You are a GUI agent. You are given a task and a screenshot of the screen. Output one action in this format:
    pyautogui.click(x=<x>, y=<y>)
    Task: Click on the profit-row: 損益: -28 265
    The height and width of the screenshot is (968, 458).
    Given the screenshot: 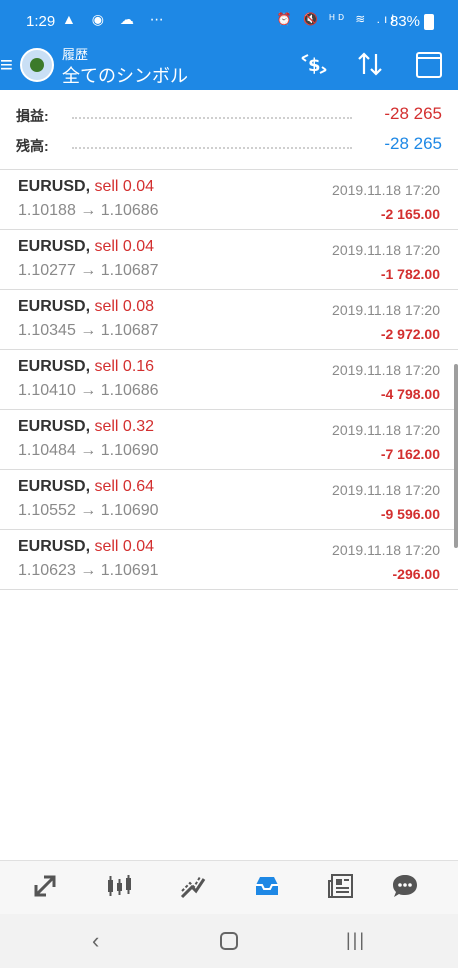 What is the action you would take?
    pyautogui.click(x=229, y=116)
    